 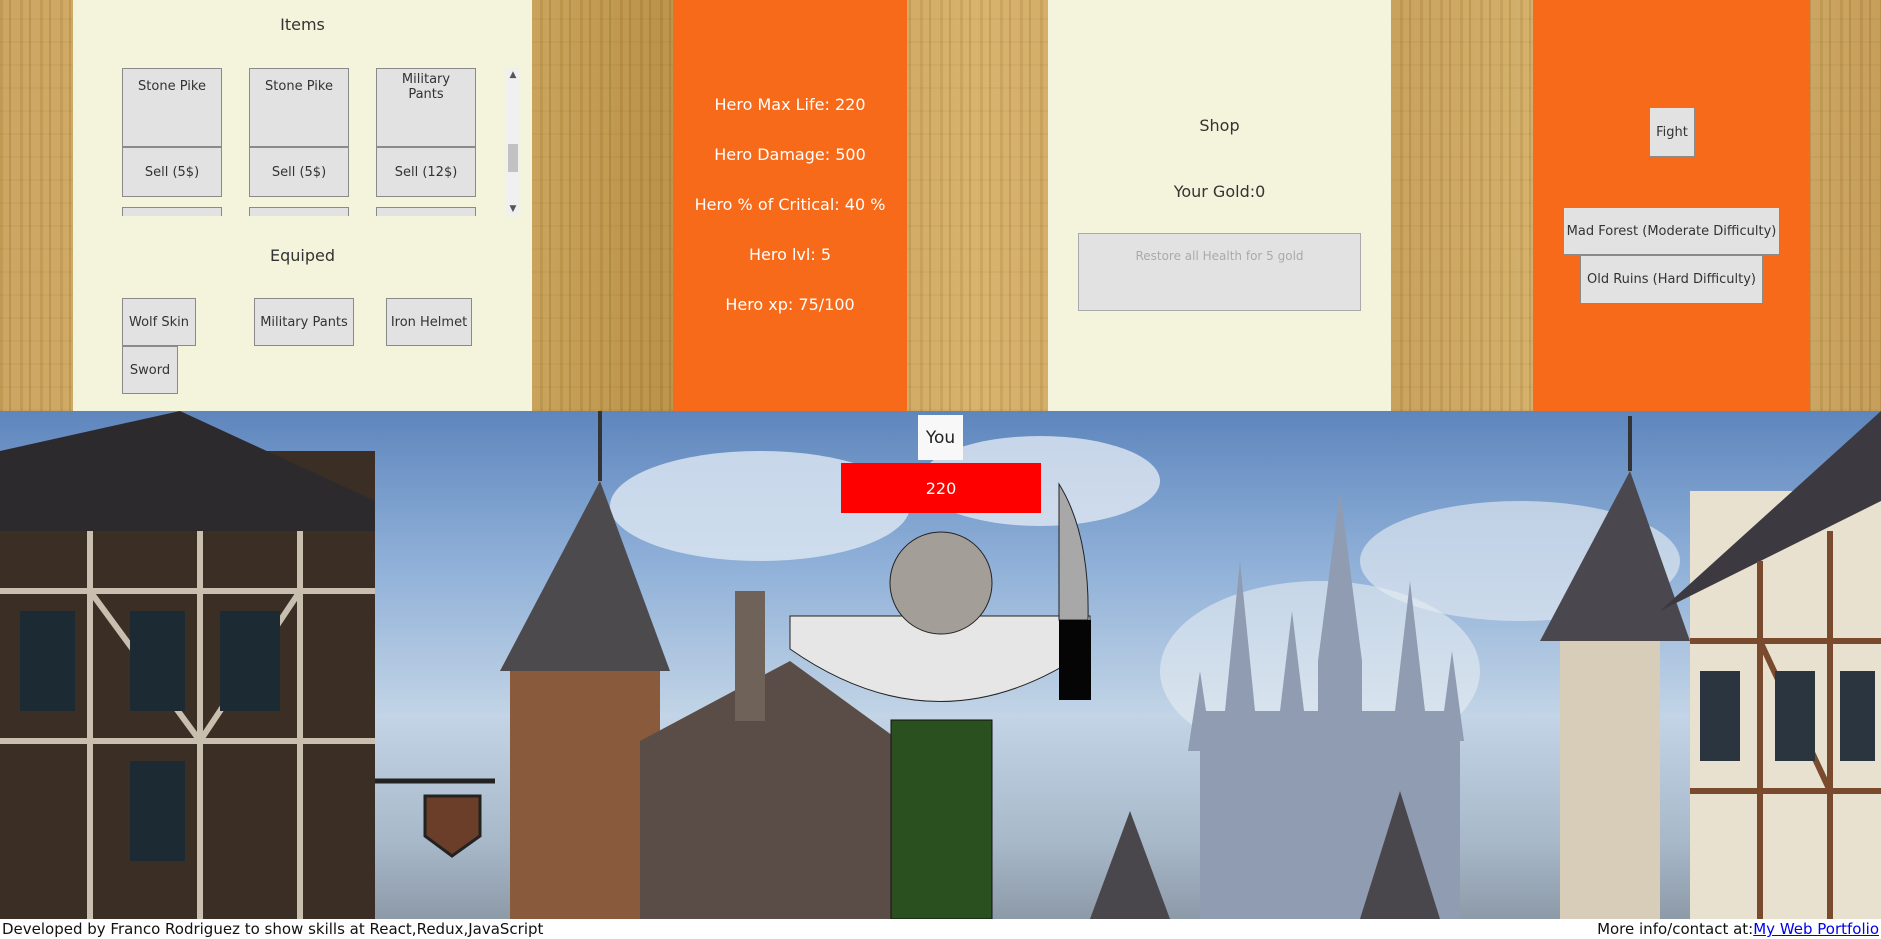 I want to click on equipped-title: Equiped, so click(x=302, y=255).